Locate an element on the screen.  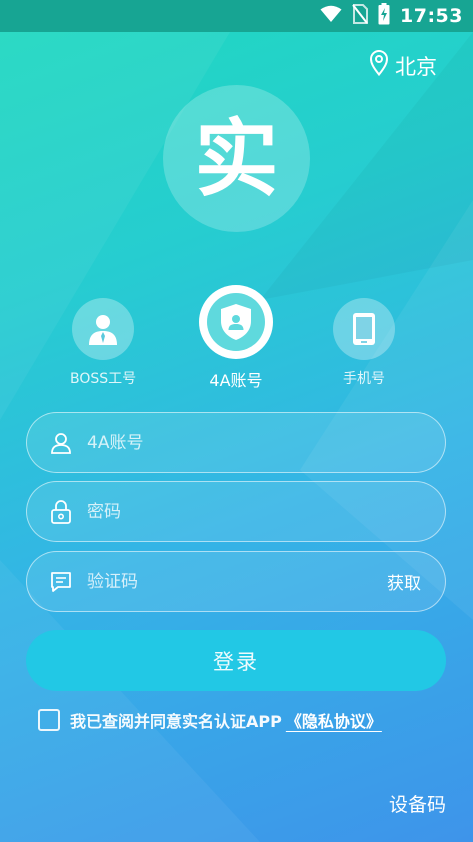
password-input is located at coordinates (266, 511).